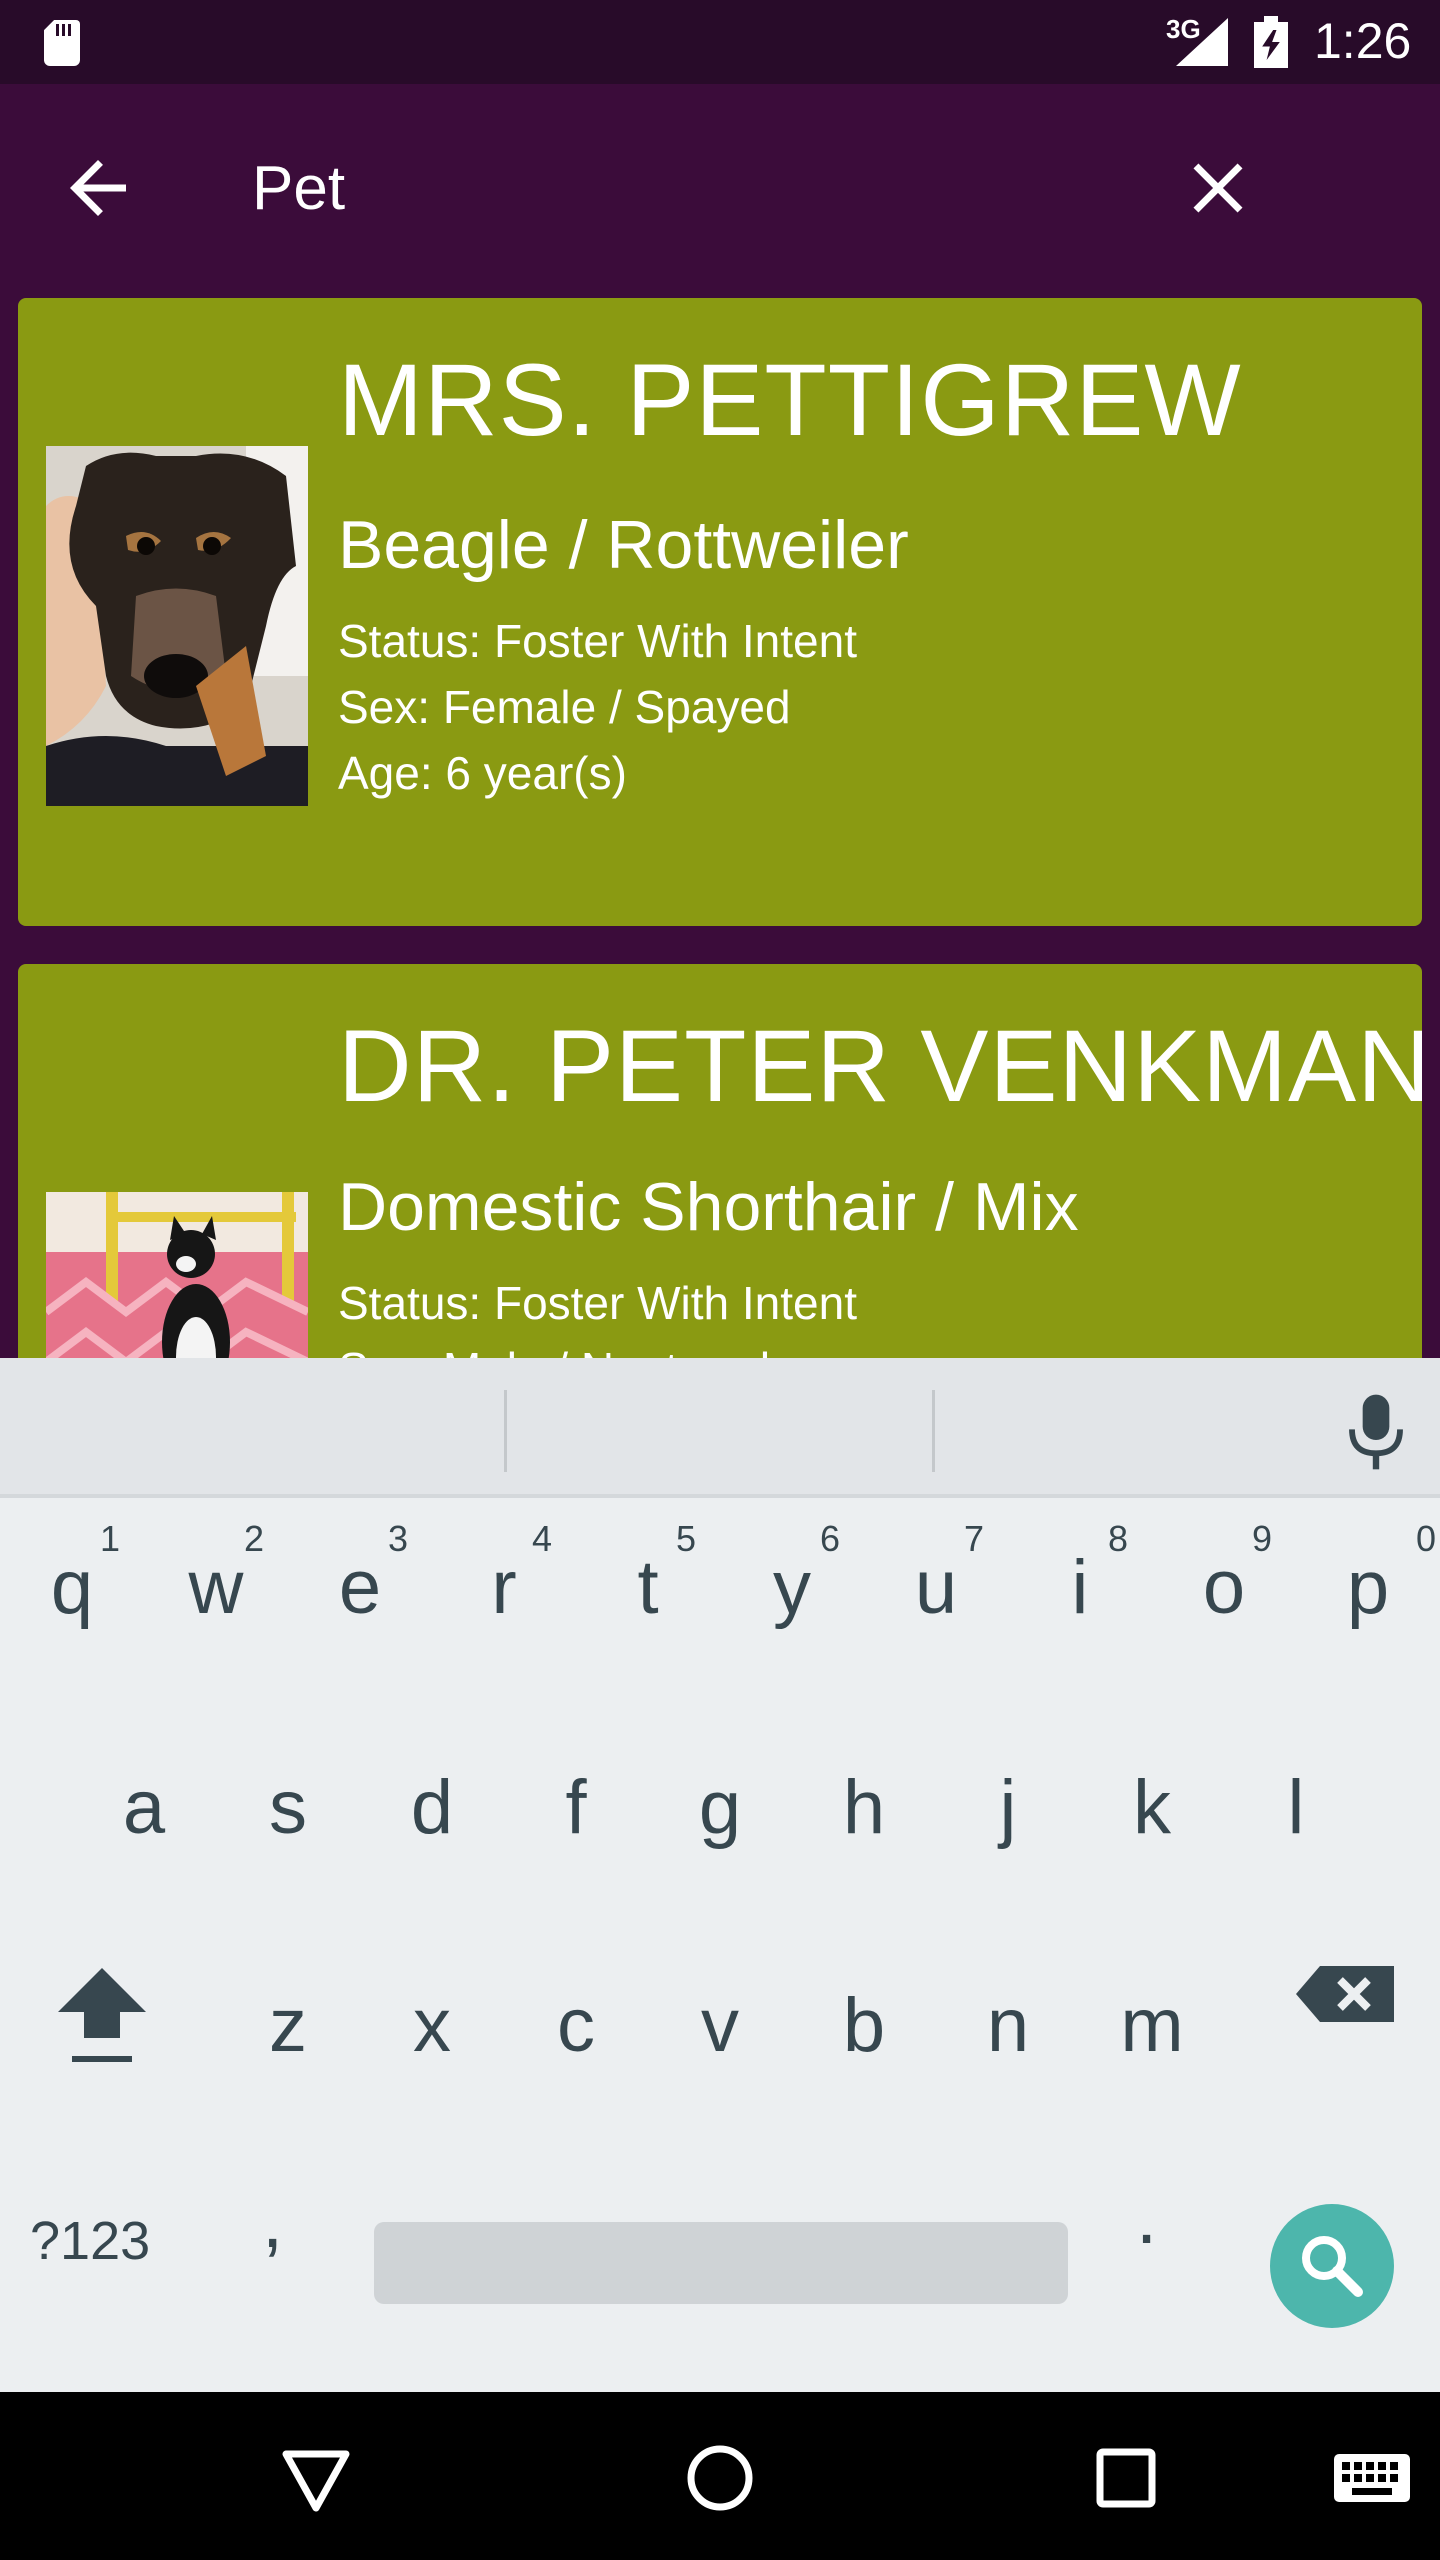 This screenshot has height=2560, width=1440. What do you see at coordinates (288, 2018) in the screenshot?
I see `key-z: z` at bounding box center [288, 2018].